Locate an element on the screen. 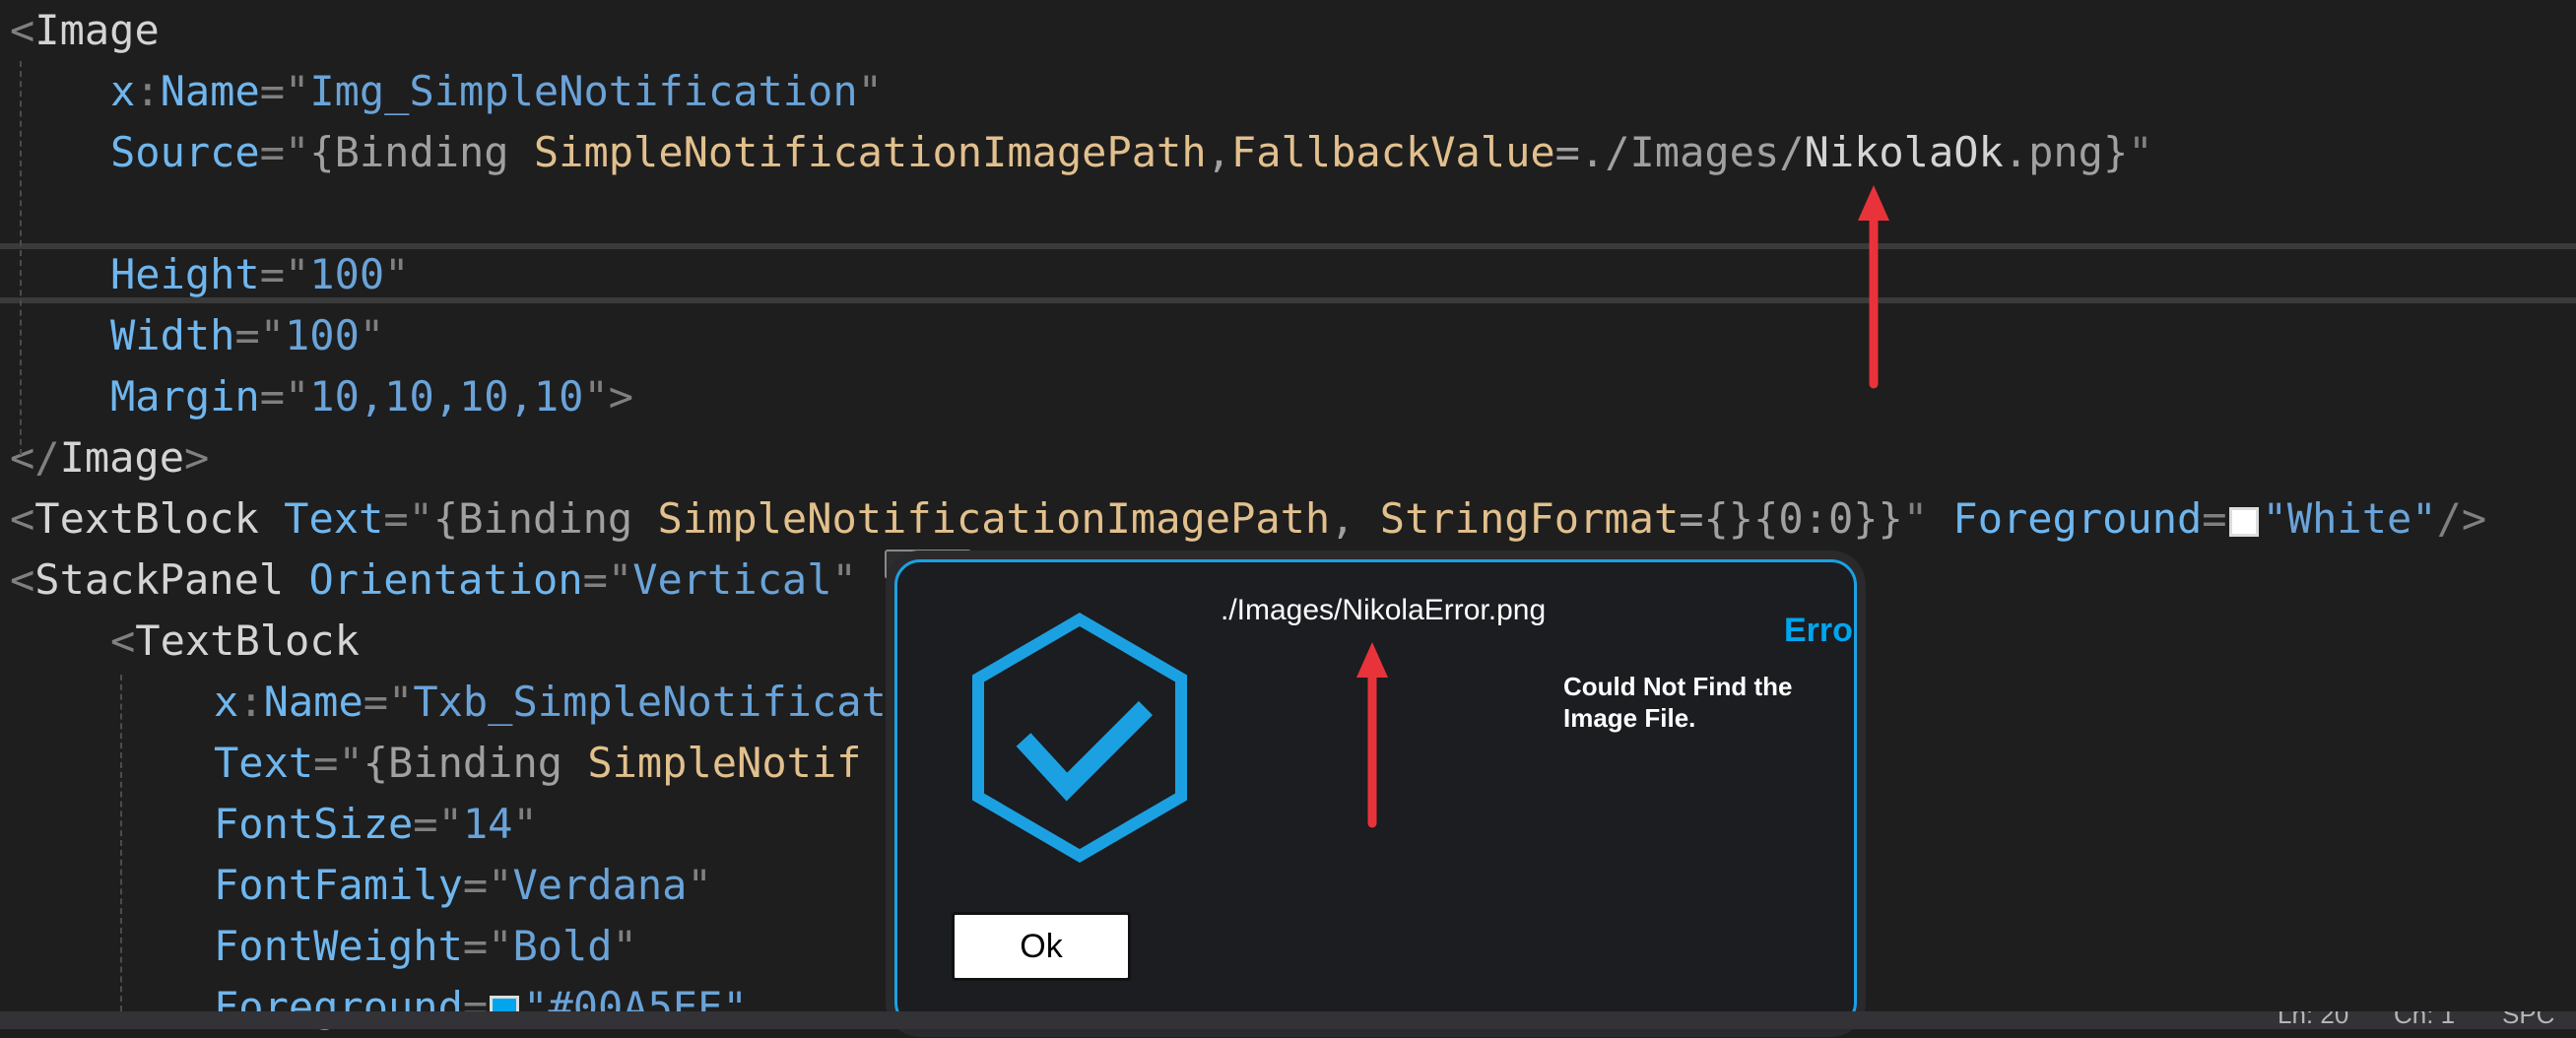 Image resolution: width=2576 pixels, height=1038 pixels. indent-guide-textblock is located at coordinates (121, 843).